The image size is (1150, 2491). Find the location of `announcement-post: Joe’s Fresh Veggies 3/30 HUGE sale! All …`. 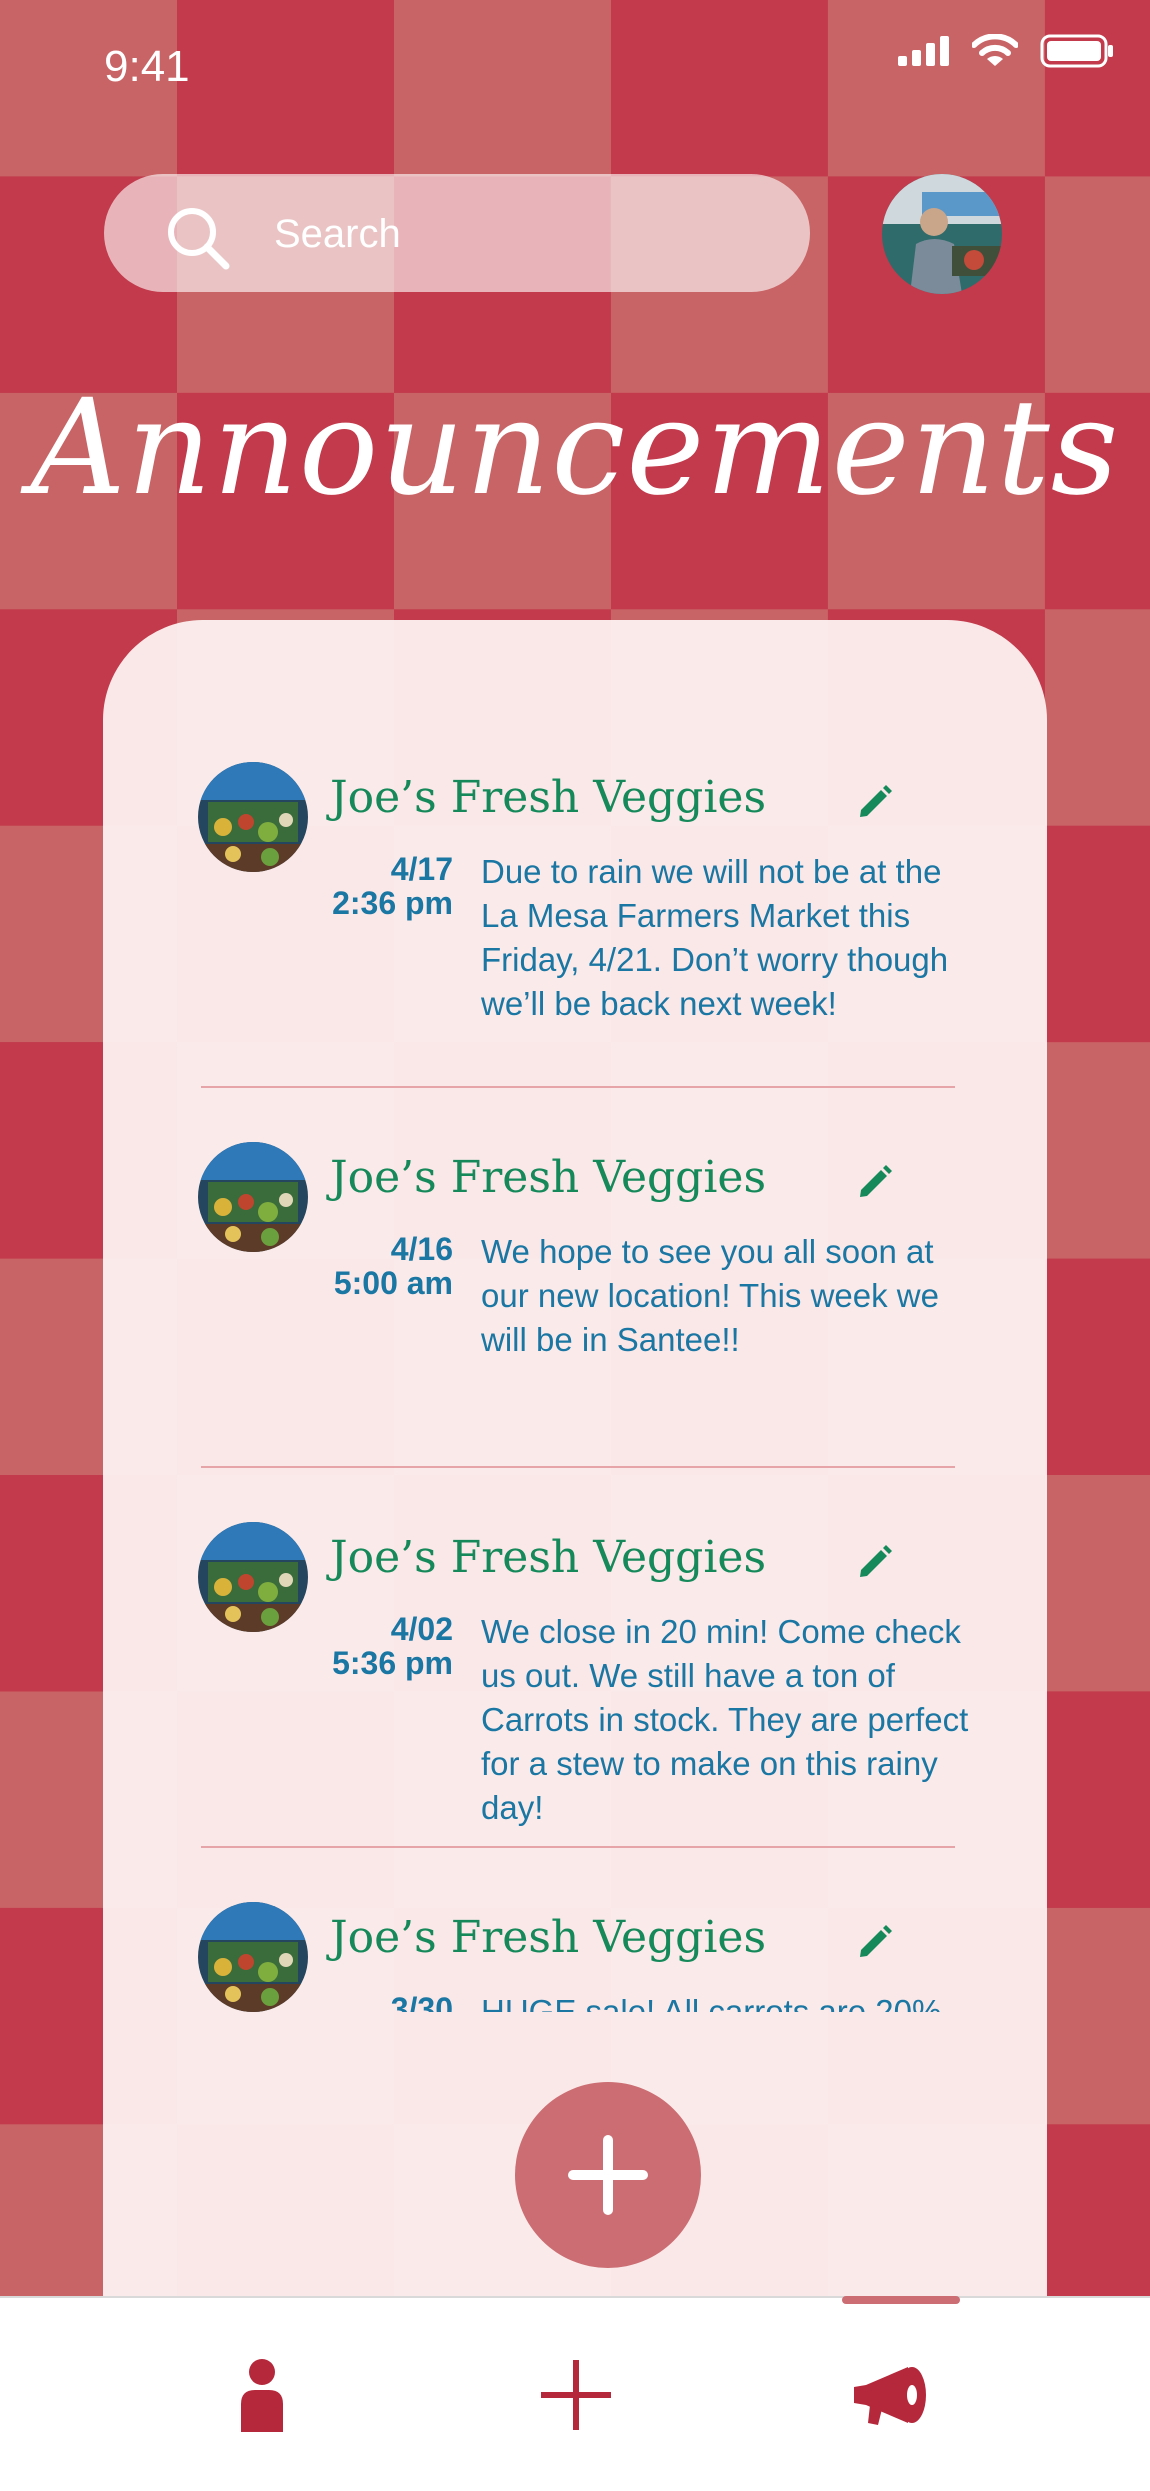

announcement-post: Joe’s Fresh Veggies 3/30 HUGE sale! All … is located at coordinates (575, 1926).